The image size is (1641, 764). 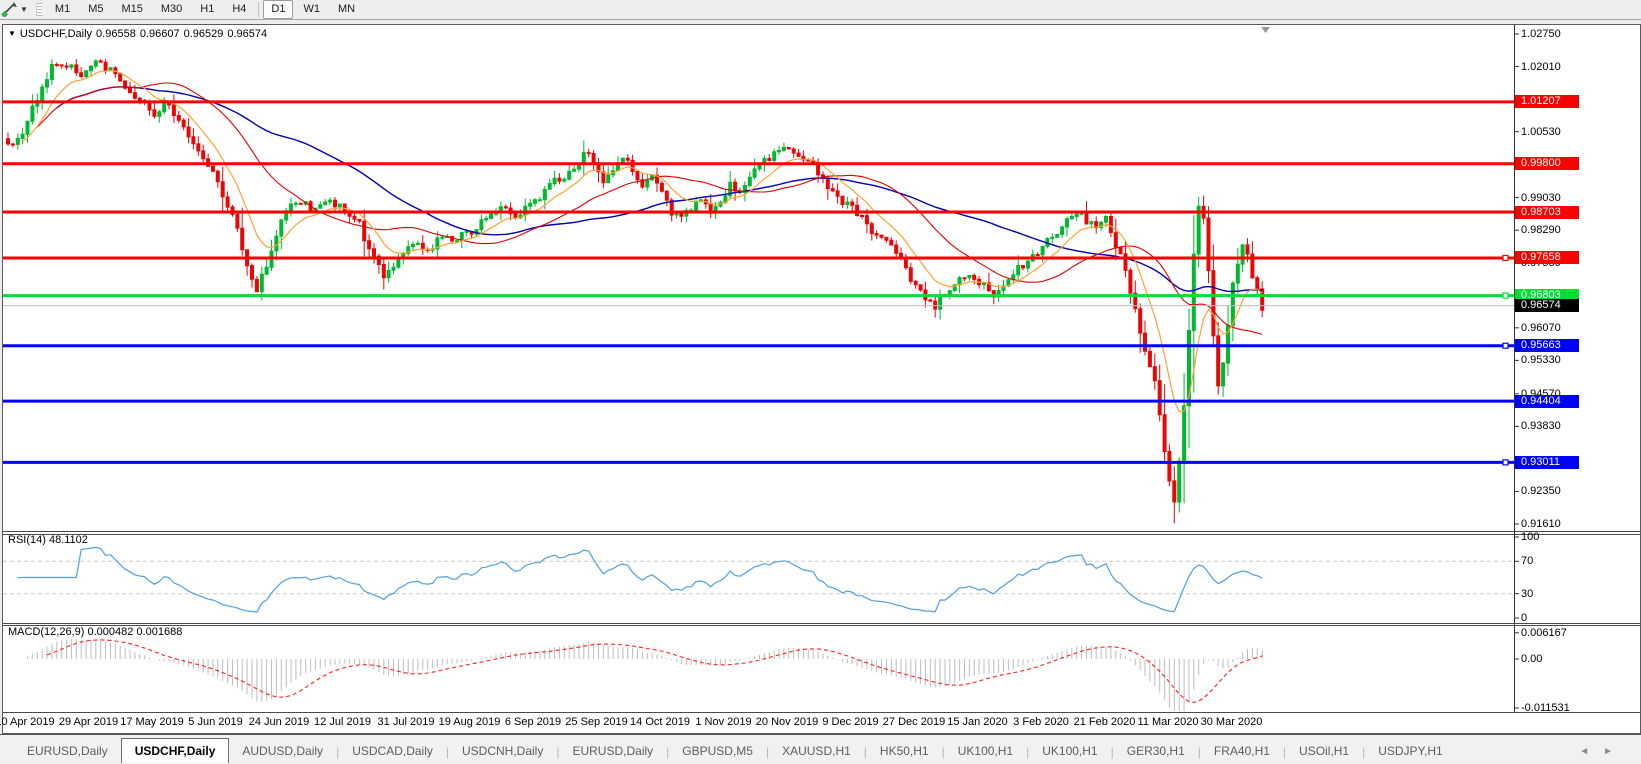 I want to click on date-axis-label-9: 25 Sep 2019, so click(x=596, y=722).